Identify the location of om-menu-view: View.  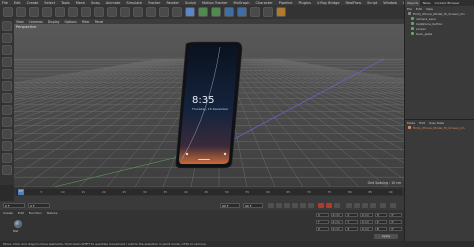
(429, 9).